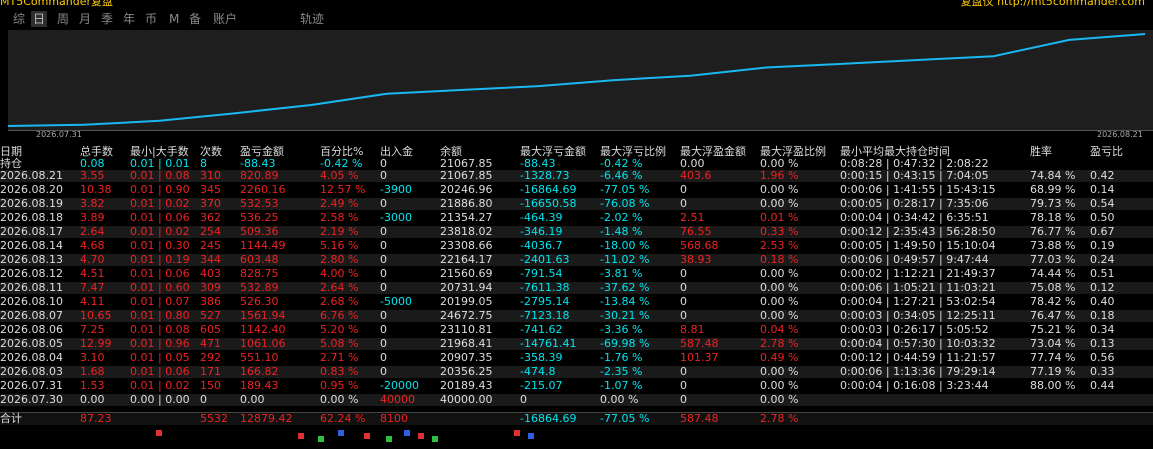  Describe the element at coordinates (339, 399) in the screenshot. I see `cell-pct: 0.00 %` at that location.